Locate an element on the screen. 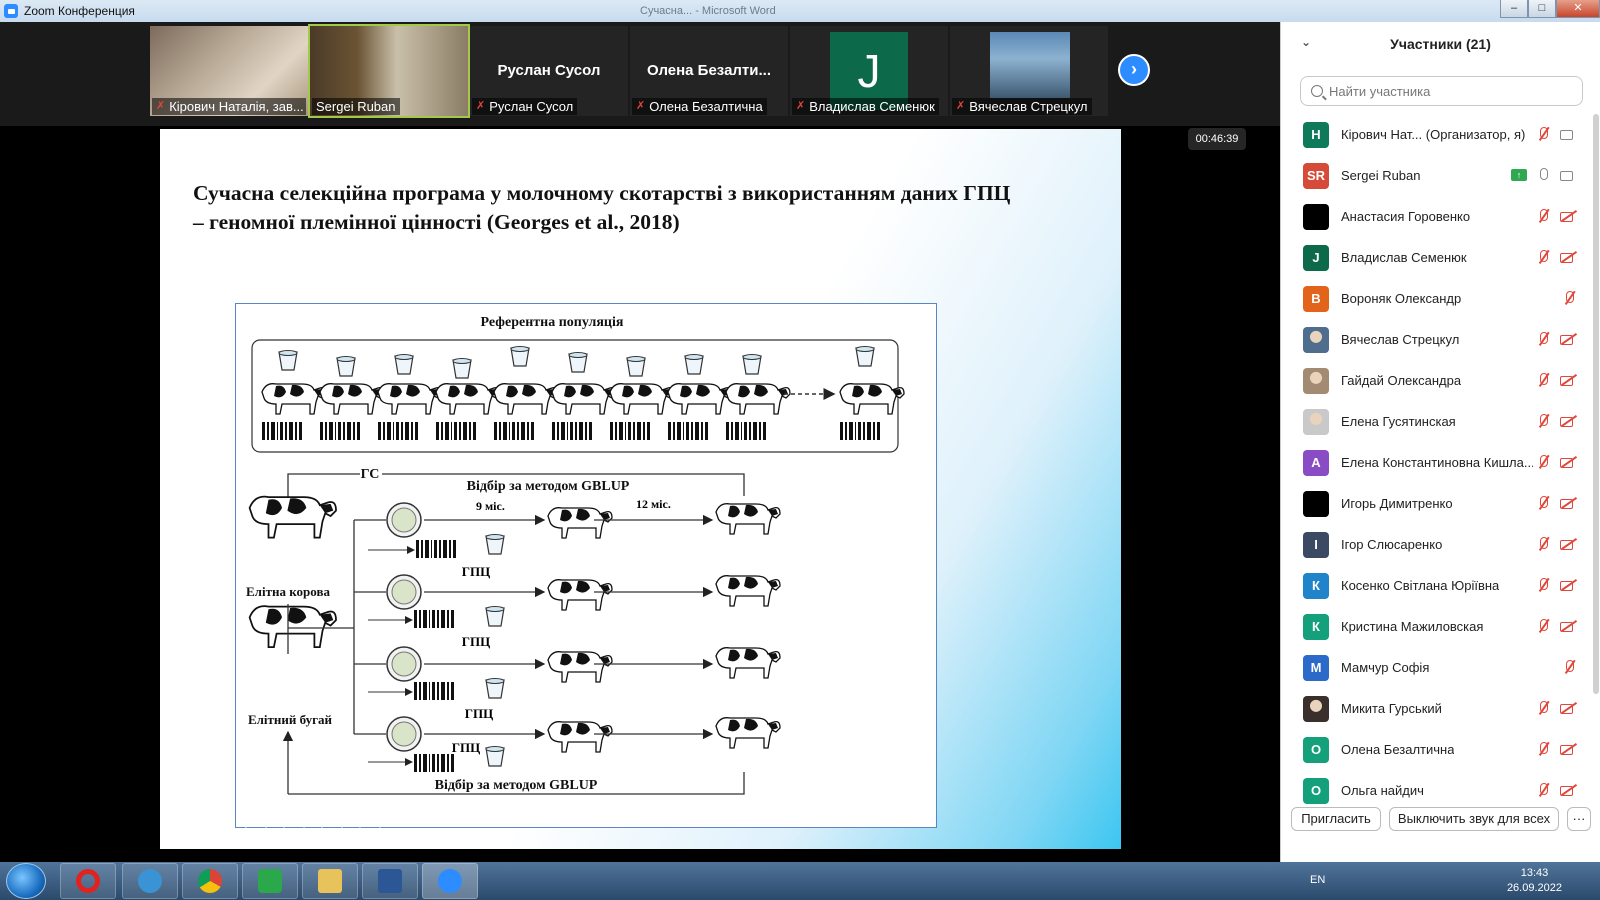  tile-name: Олена Безалтична is located at coordinates (706, 106).